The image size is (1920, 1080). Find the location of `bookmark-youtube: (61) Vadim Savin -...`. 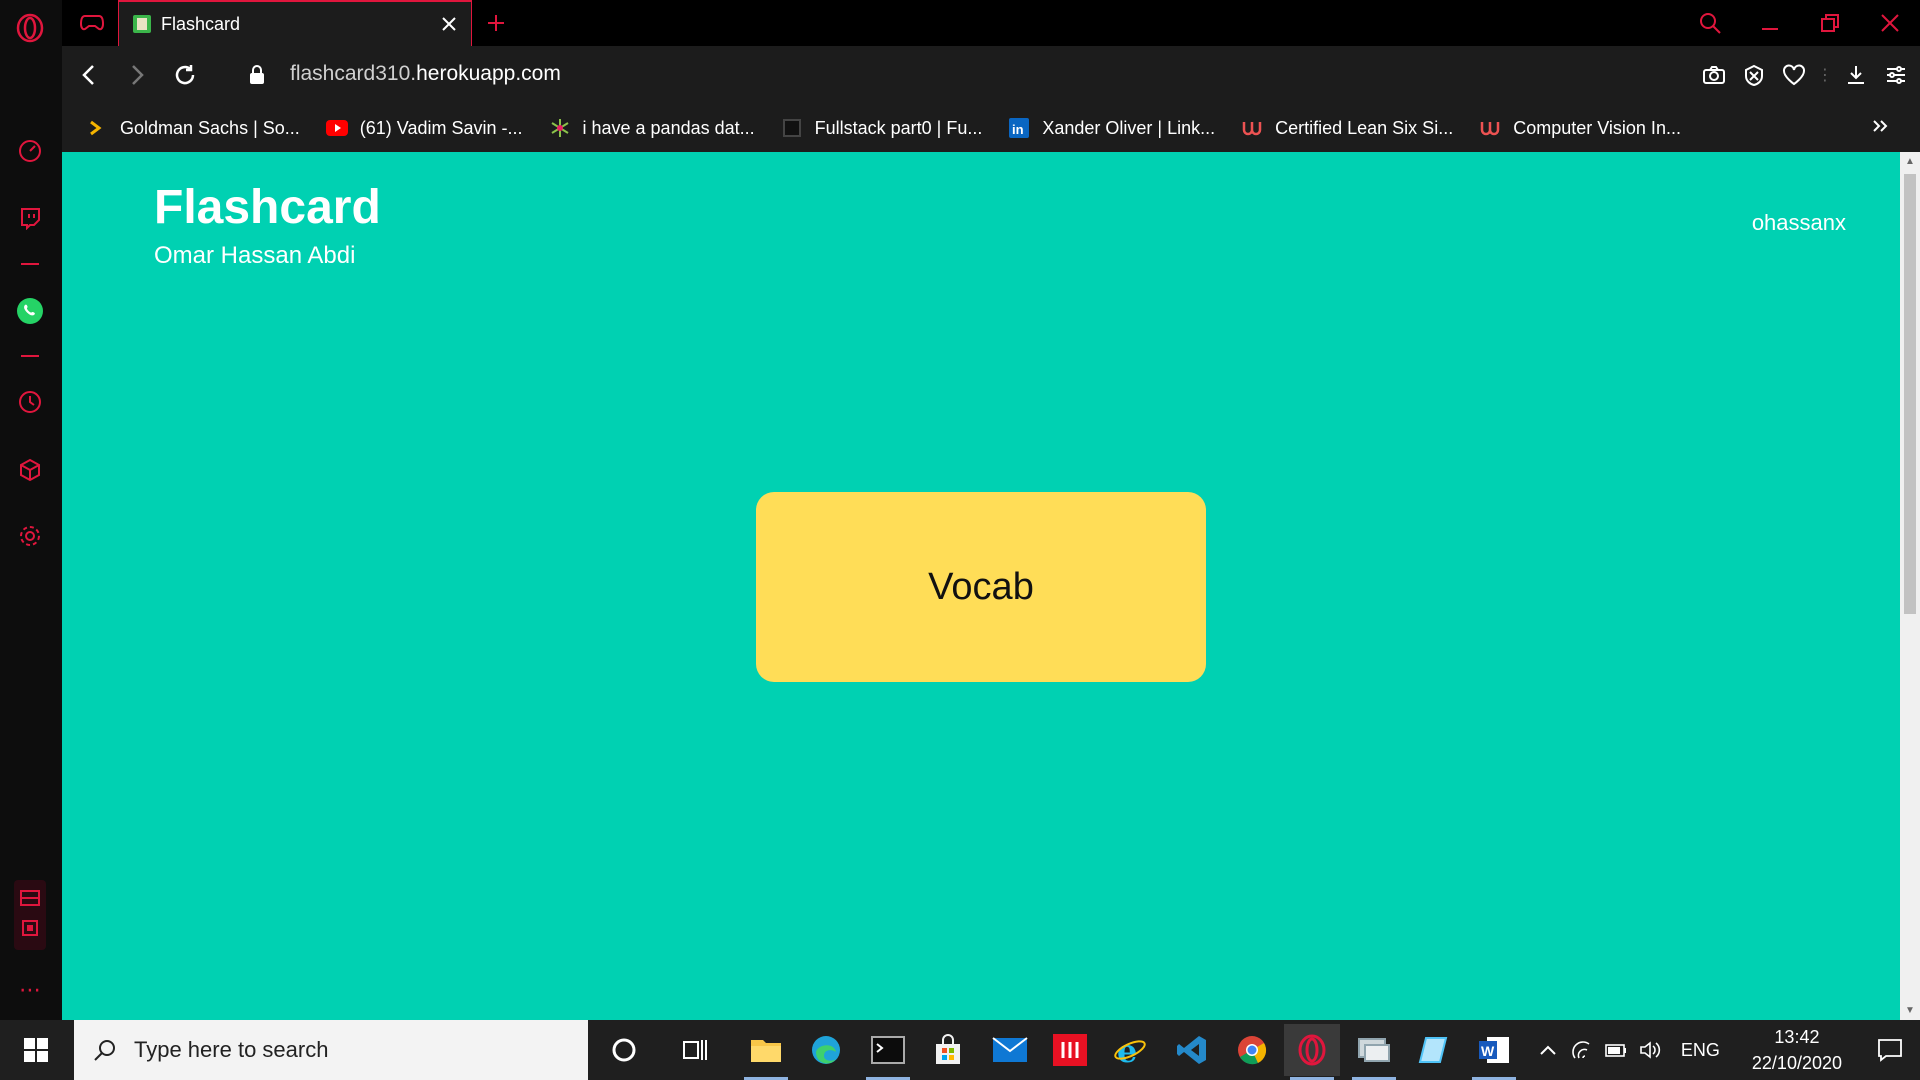

bookmark-youtube: (61) Vadim Savin -... is located at coordinates (424, 128).